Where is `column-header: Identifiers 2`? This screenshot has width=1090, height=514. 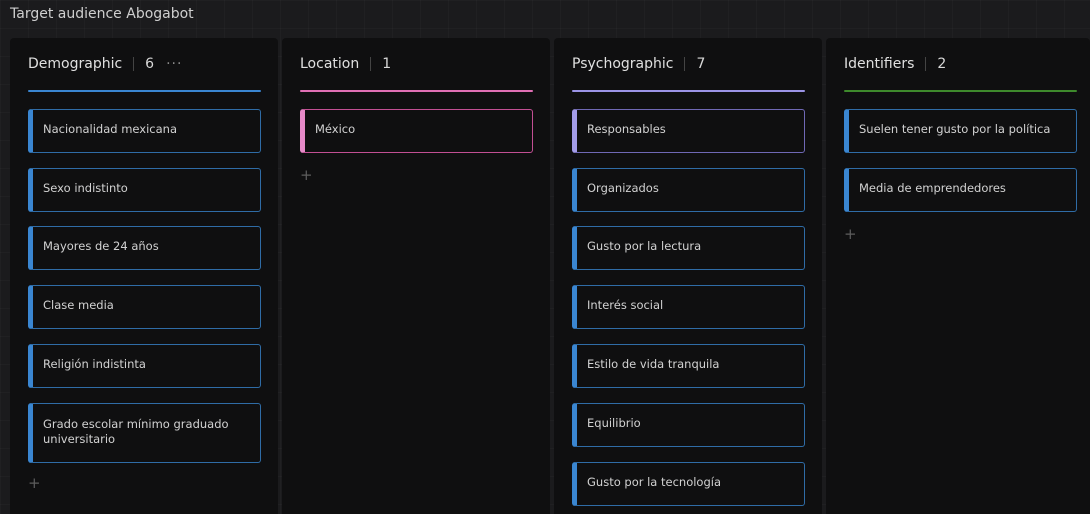 column-header: Identifiers 2 is located at coordinates (895, 64).